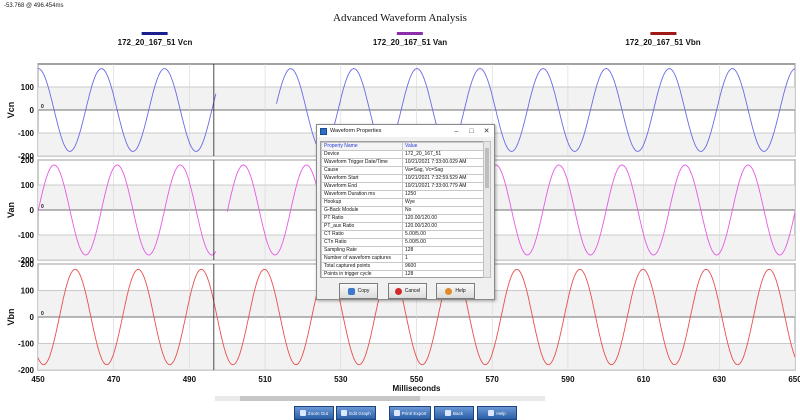 This screenshot has height=420, width=800. What do you see at coordinates (362, 266) in the screenshot?
I see `property-name: Total captured points` at bounding box center [362, 266].